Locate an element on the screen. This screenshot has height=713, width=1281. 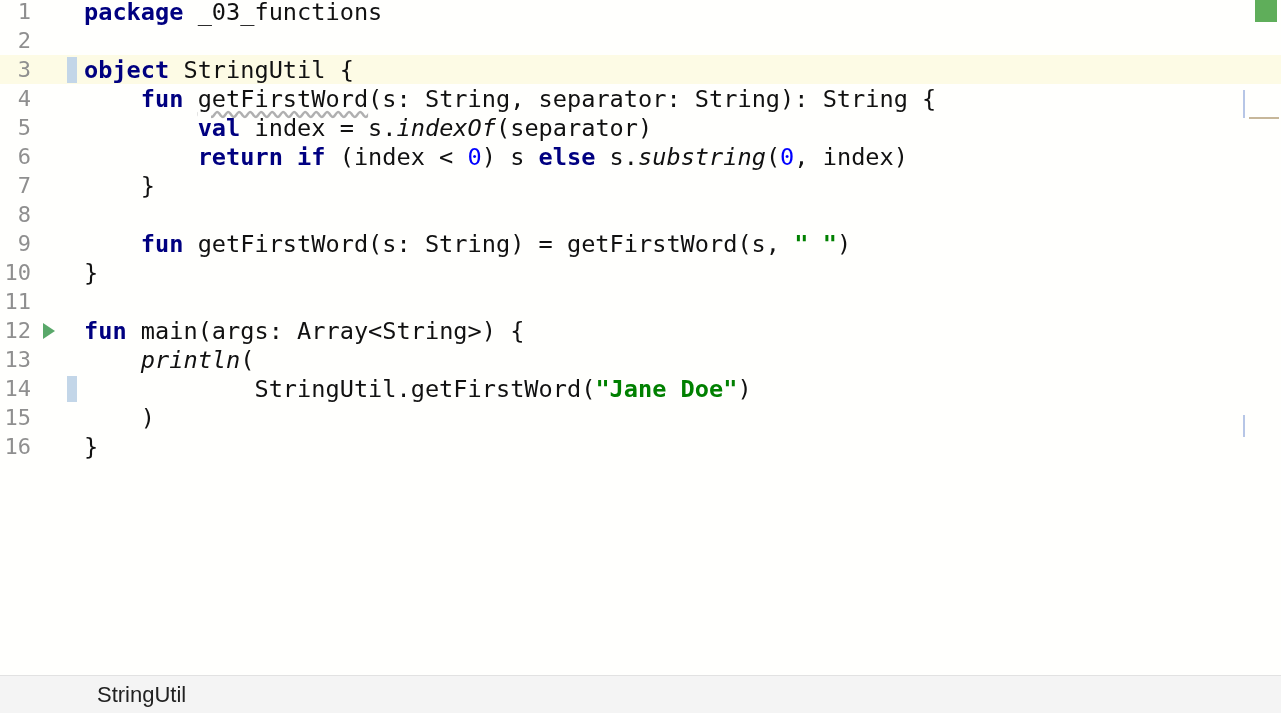
code-line: fun getFirstWord(s: String) = getFirstWord(s, " ") is located at coordinates (495, 243).